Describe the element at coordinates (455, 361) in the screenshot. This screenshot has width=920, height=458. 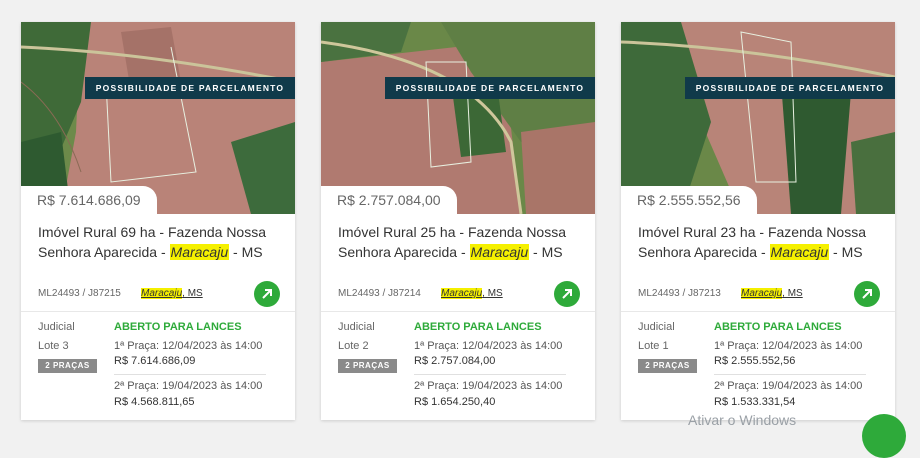
I see `first-praca-value: R$ 2.757.084,00` at that location.